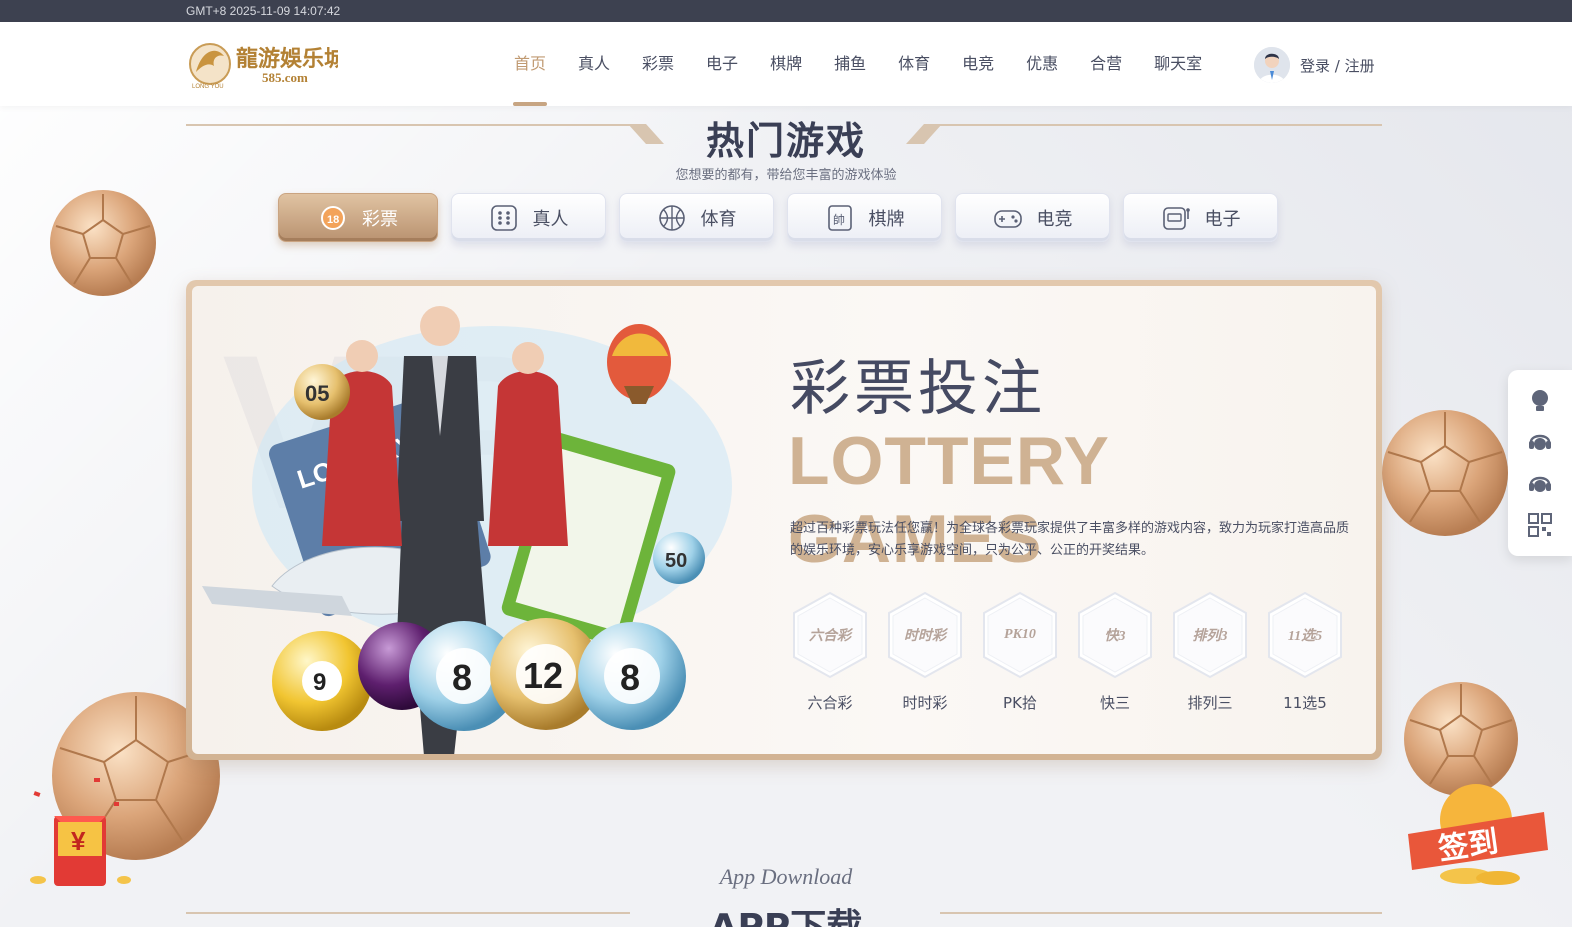 The height and width of the screenshot is (927, 1572). I want to click on game-ssc: 时时彩 时时彩, so click(925, 651).